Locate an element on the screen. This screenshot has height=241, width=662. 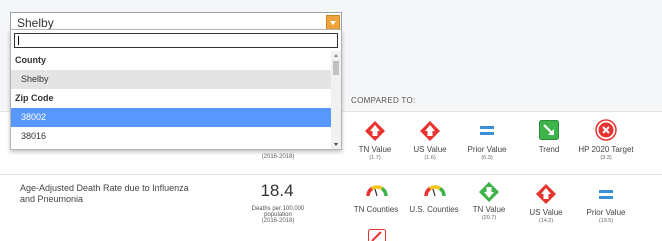
scrollbar-thumb is located at coordinates (336, 68).